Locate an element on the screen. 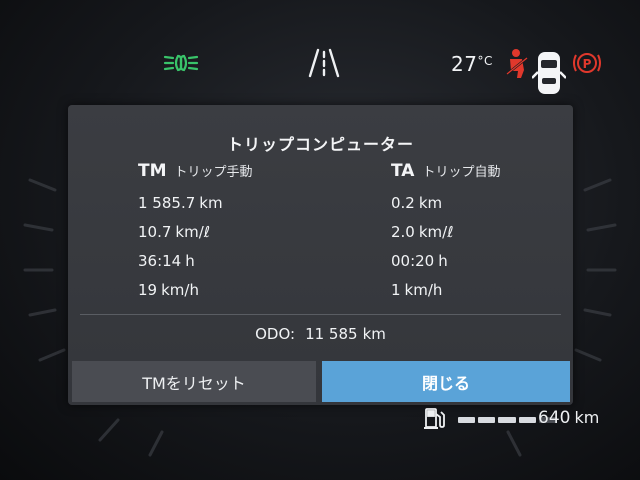 The image size is (640, 480). ta-time-unit: h is located at coordinates (443, 261).